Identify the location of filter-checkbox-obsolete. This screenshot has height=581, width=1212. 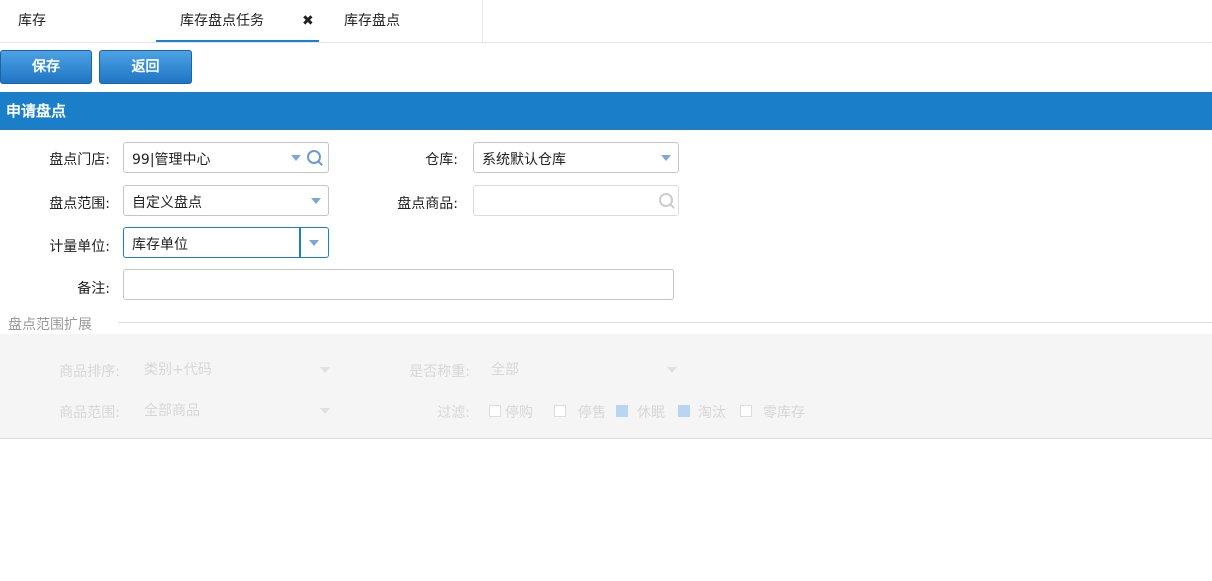
(684, 411).